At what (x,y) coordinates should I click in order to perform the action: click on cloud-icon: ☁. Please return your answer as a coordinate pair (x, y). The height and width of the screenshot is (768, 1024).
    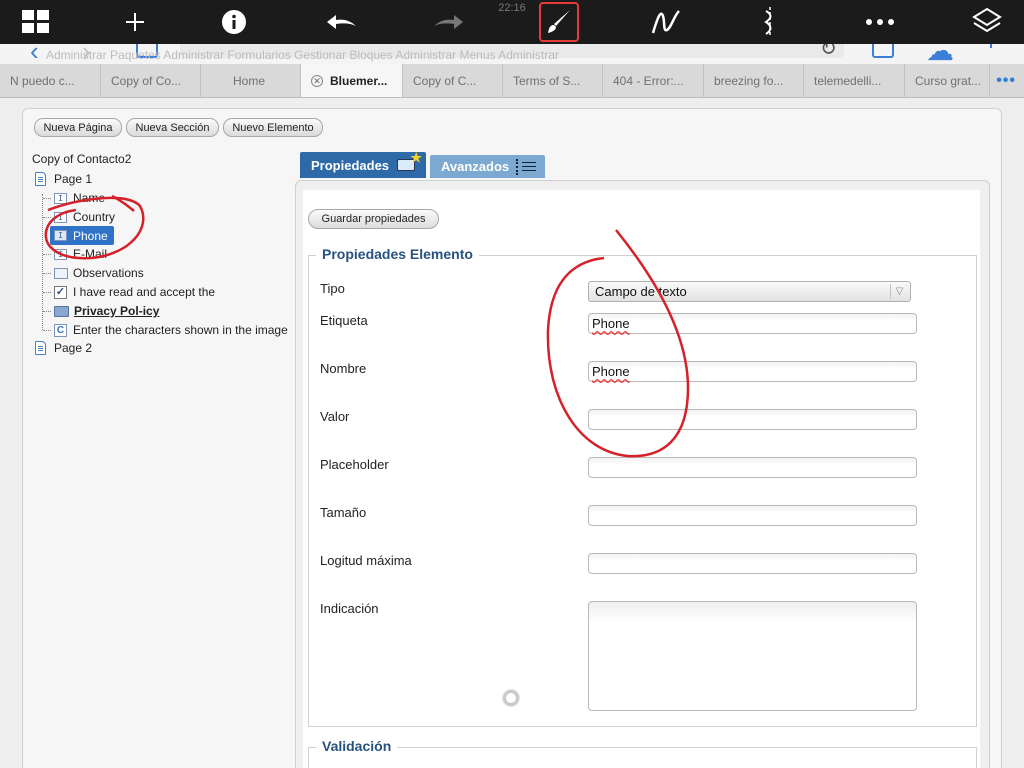
    Looking at the image, I should click on (940, 54).